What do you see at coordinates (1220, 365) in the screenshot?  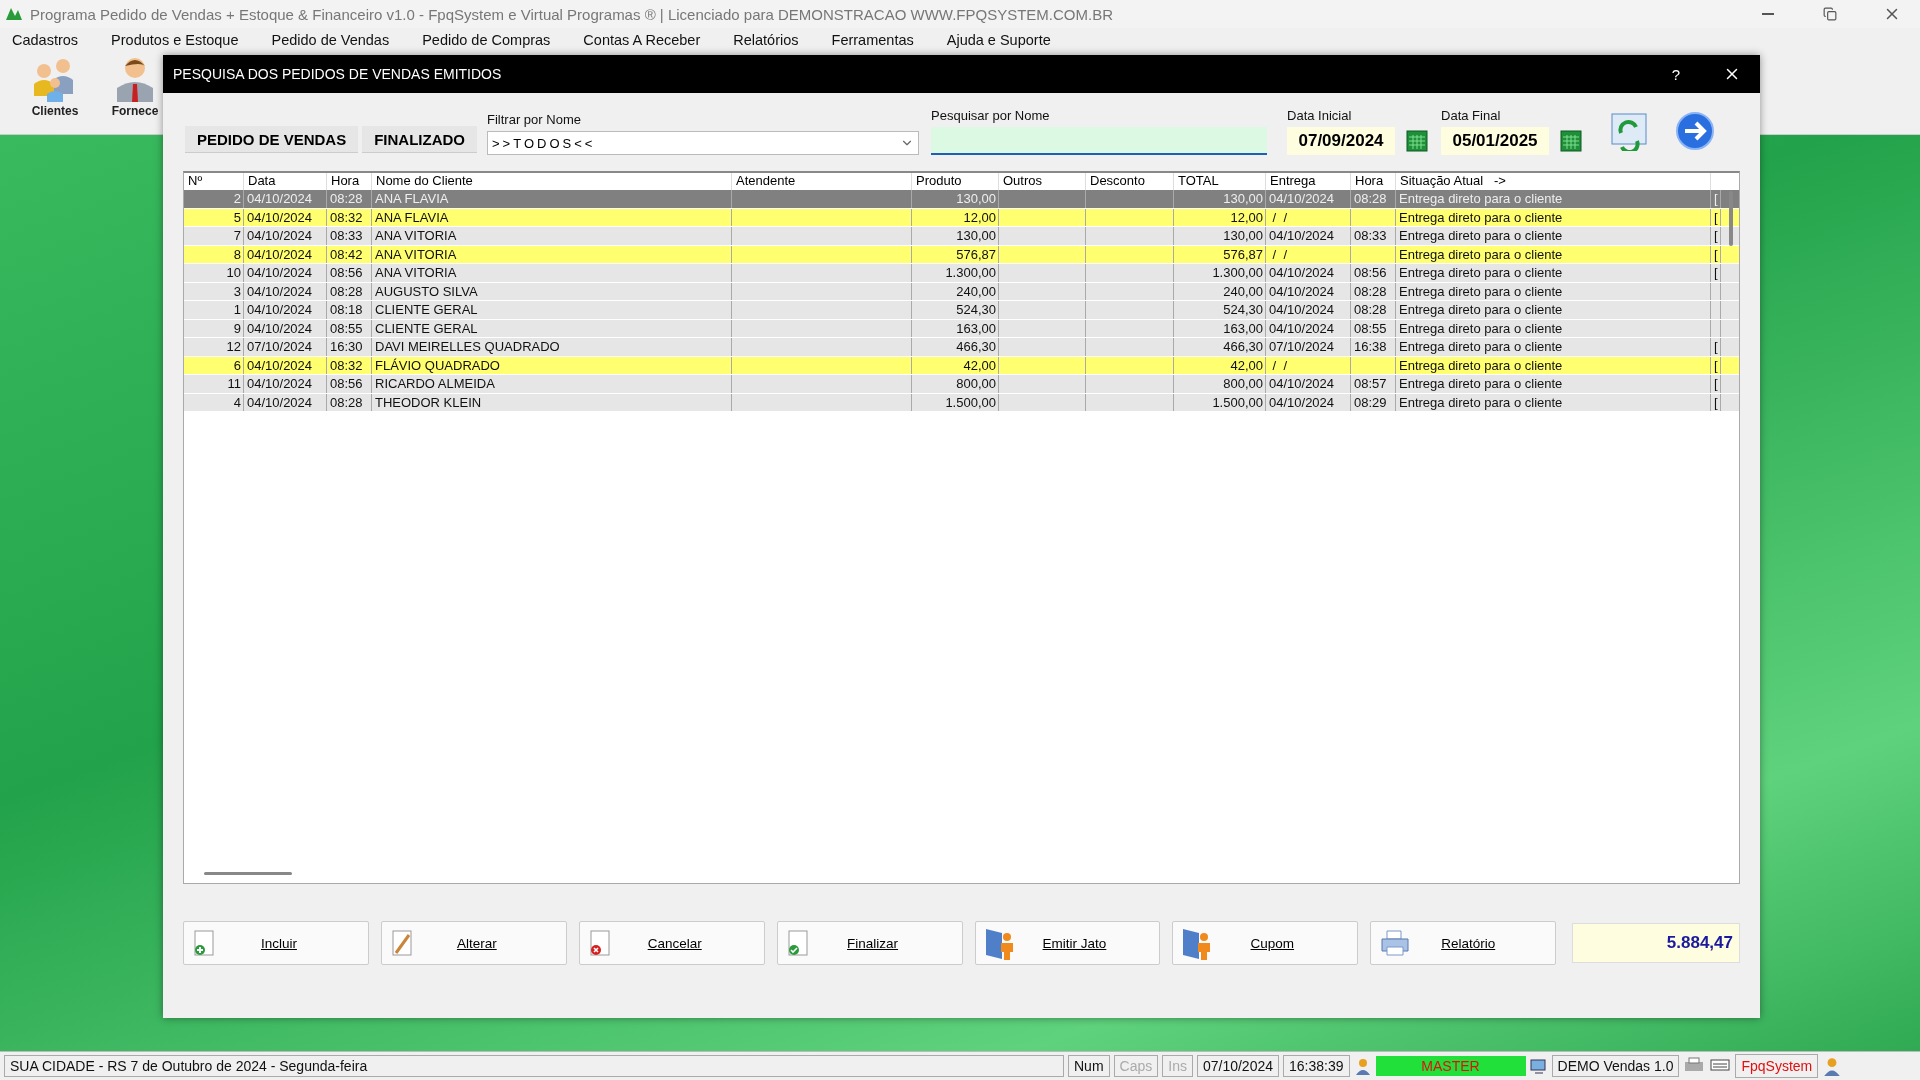 I see `table-cell: 42,00` at bounding box center [1220, 365].